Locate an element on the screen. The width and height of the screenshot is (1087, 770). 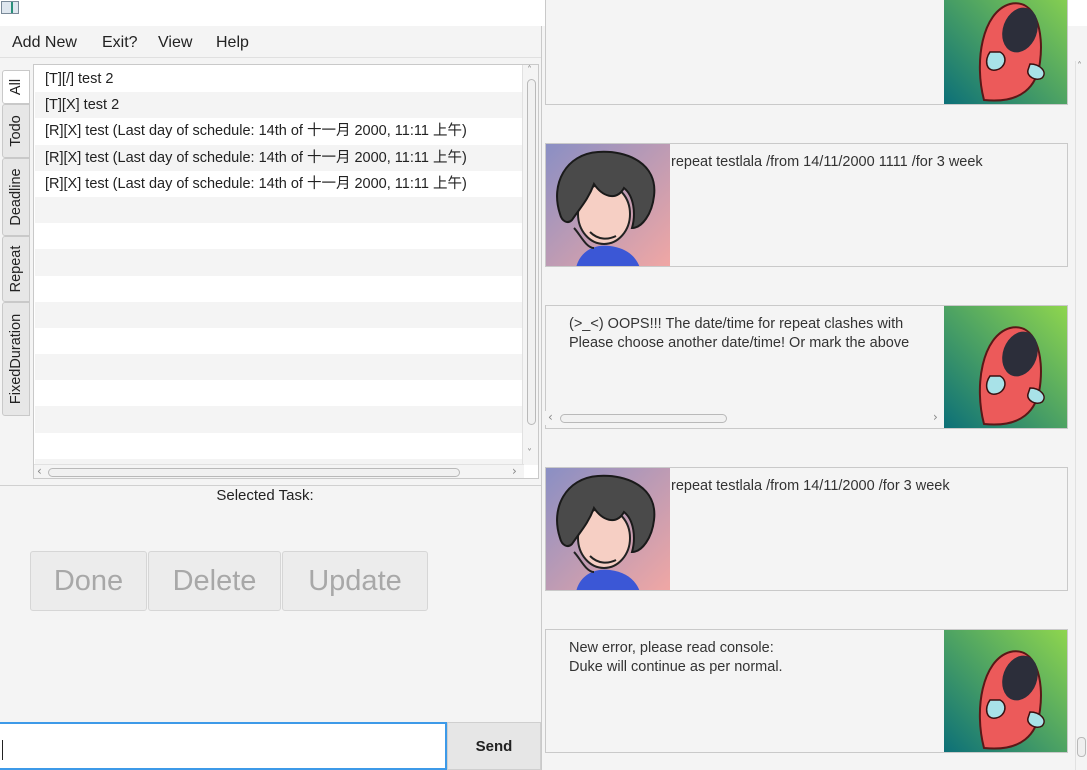
task-row: [T][X] test 2 is located at coordinates (279, 105).